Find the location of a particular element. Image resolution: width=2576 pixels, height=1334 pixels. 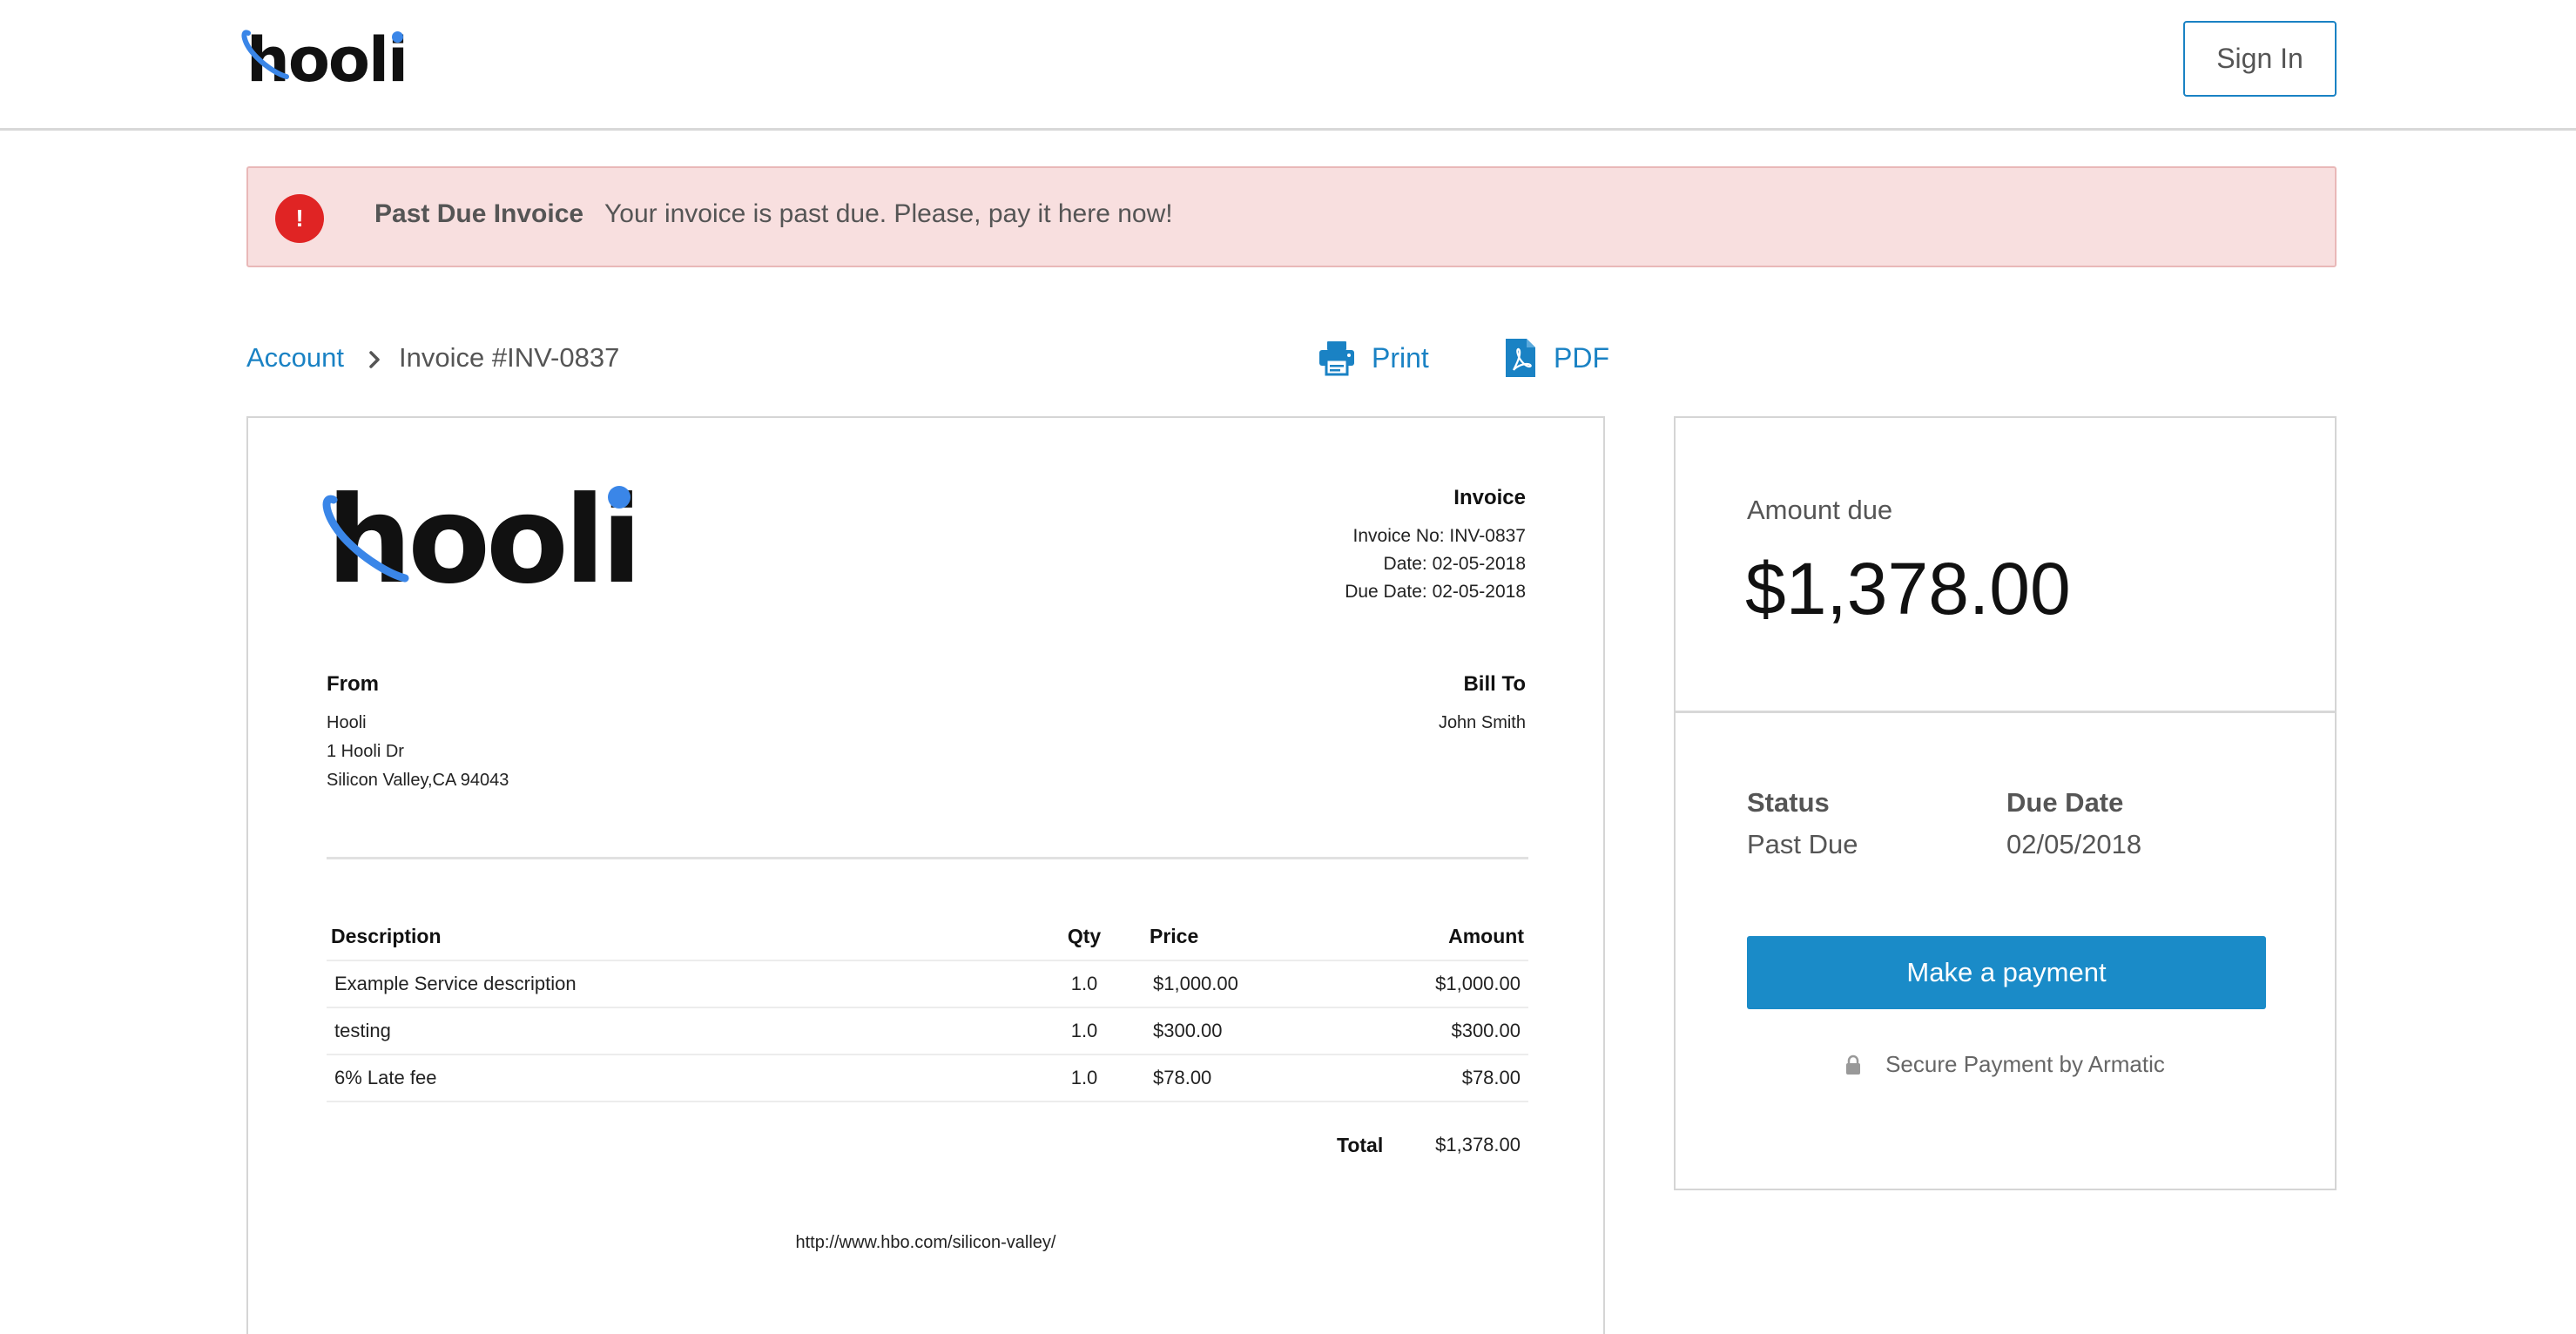

status-value: Past Due is located at coordinates (1802, 844).